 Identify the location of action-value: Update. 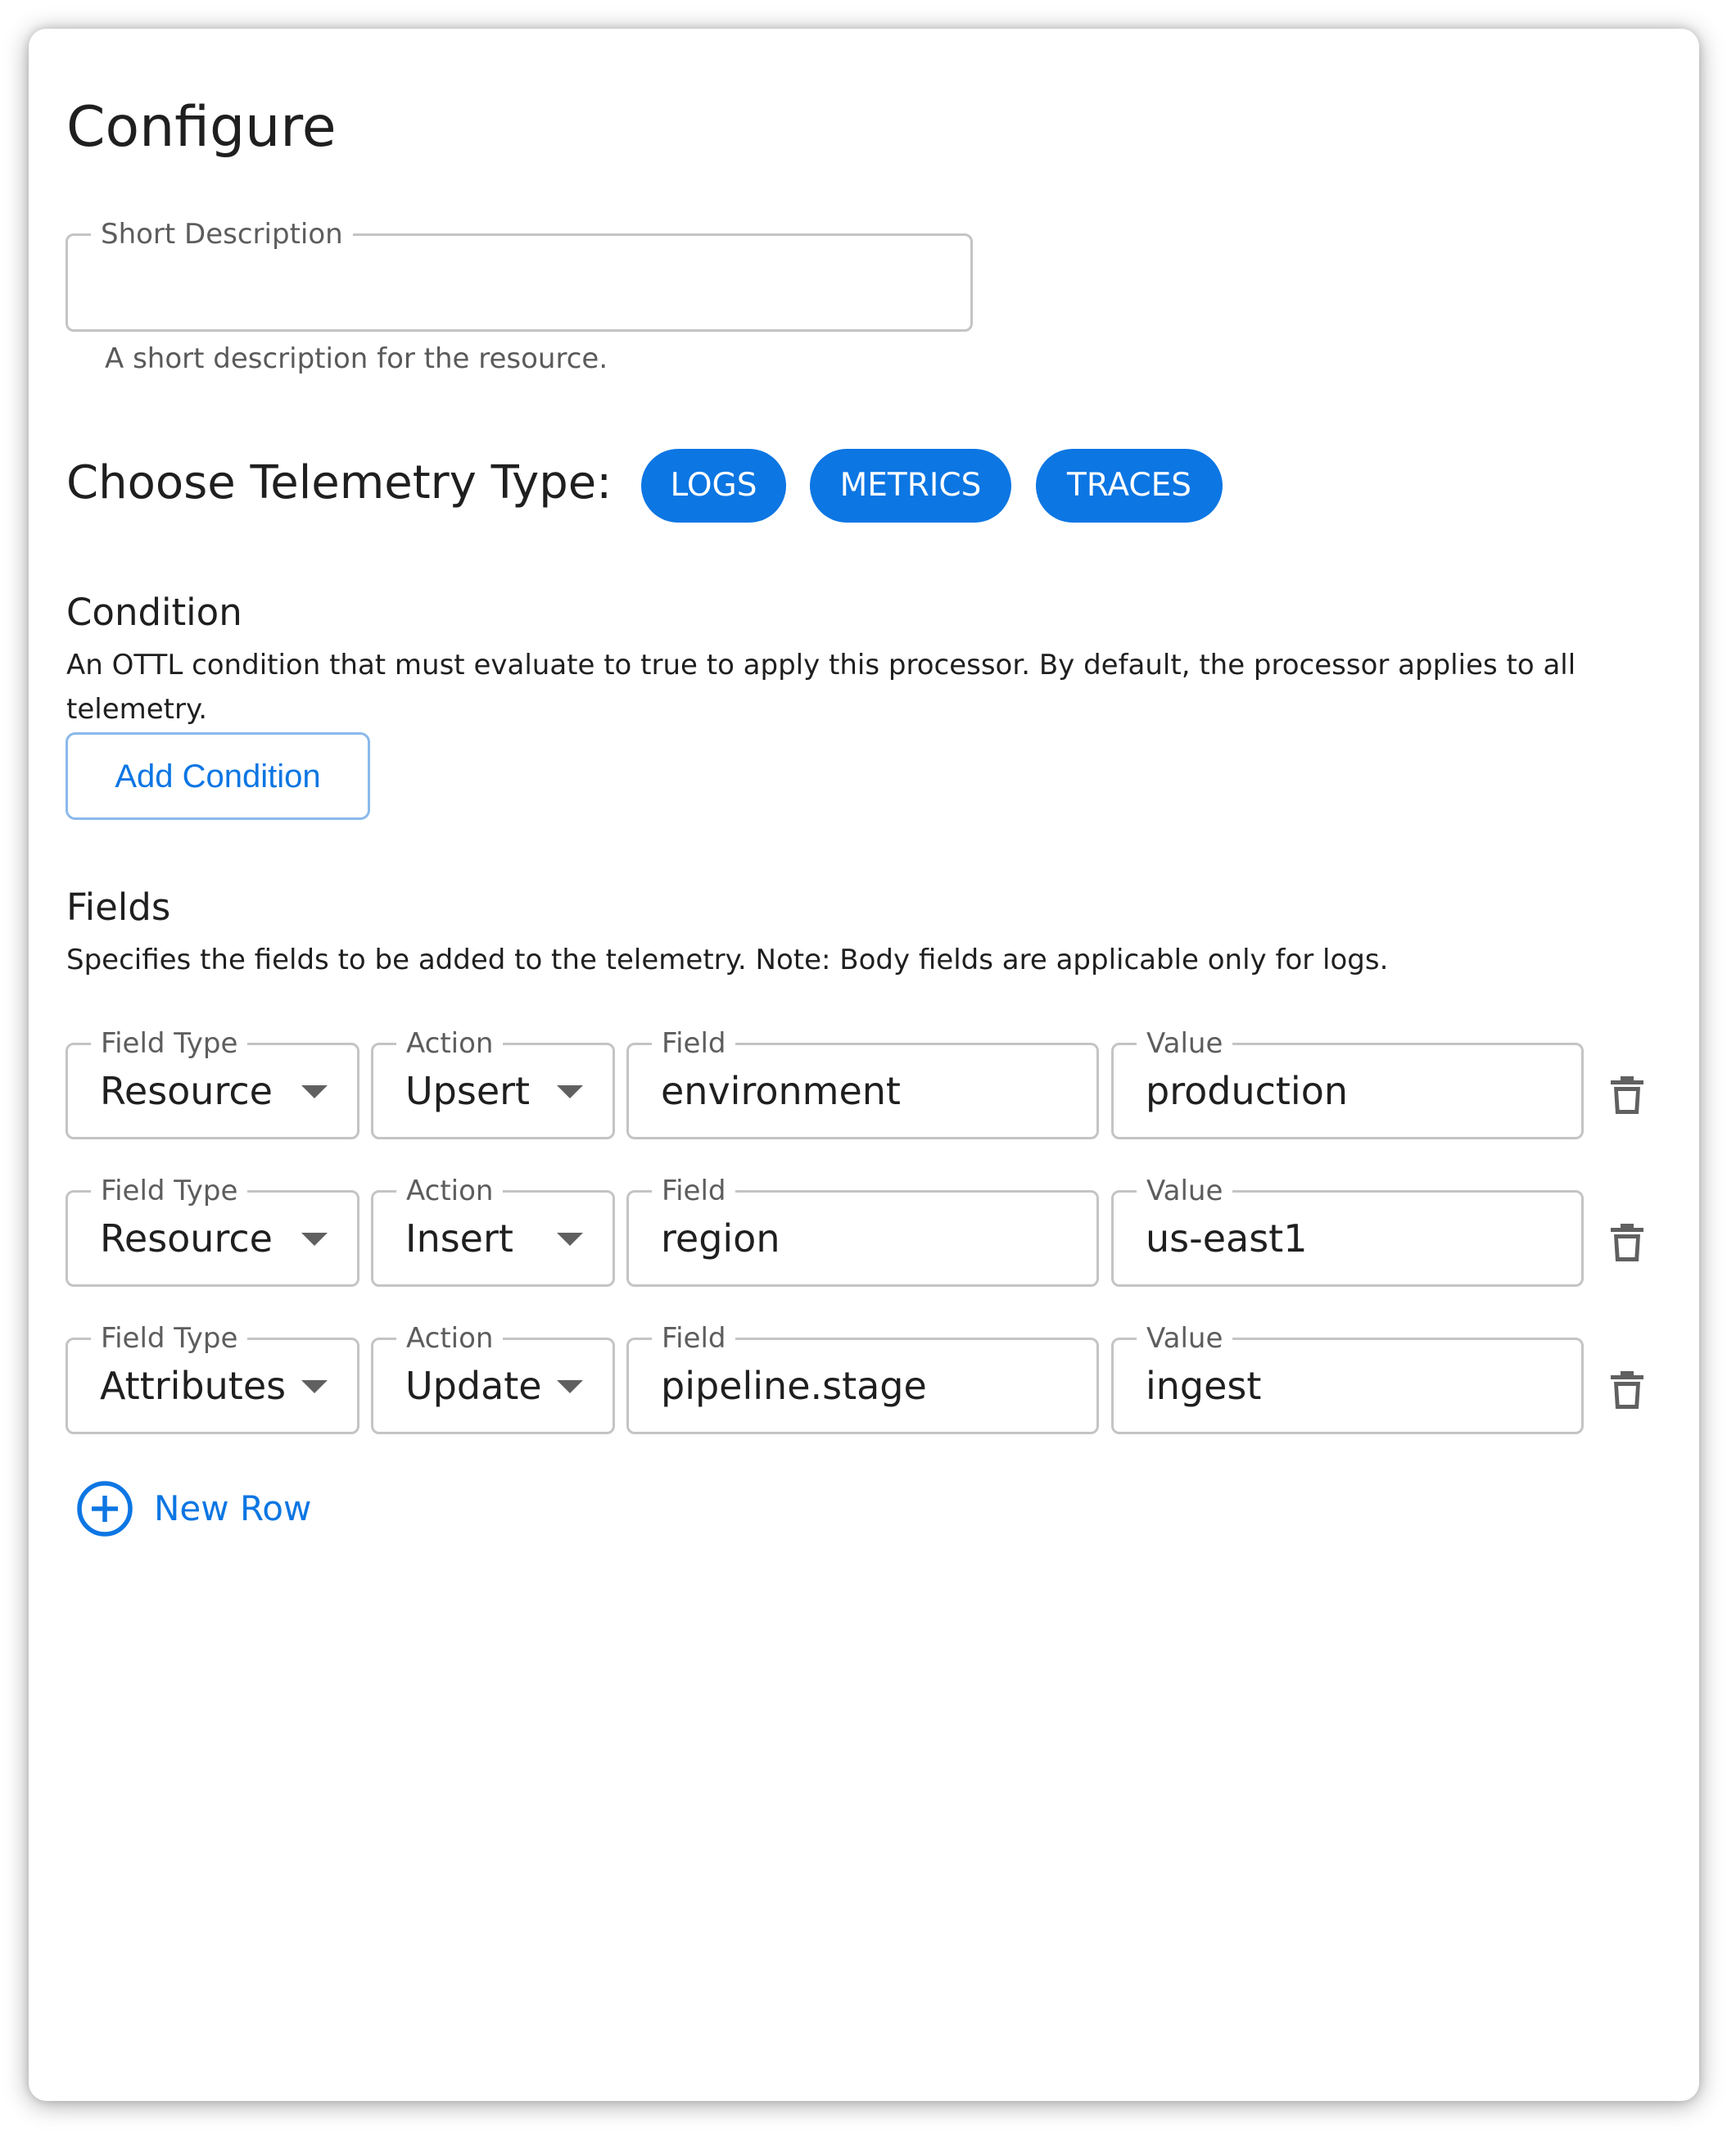
(473, 1386).